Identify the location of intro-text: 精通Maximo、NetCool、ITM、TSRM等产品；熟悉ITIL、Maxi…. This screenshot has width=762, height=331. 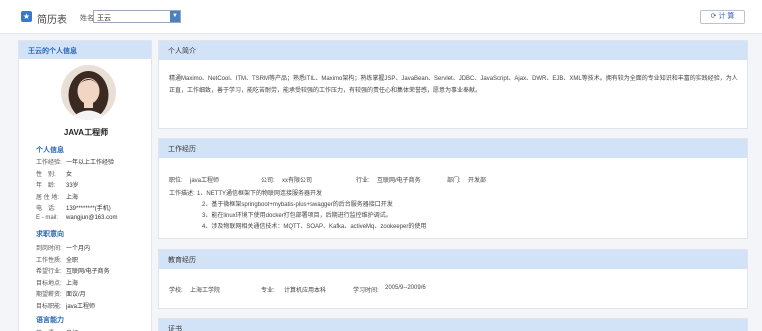
(453, 85).